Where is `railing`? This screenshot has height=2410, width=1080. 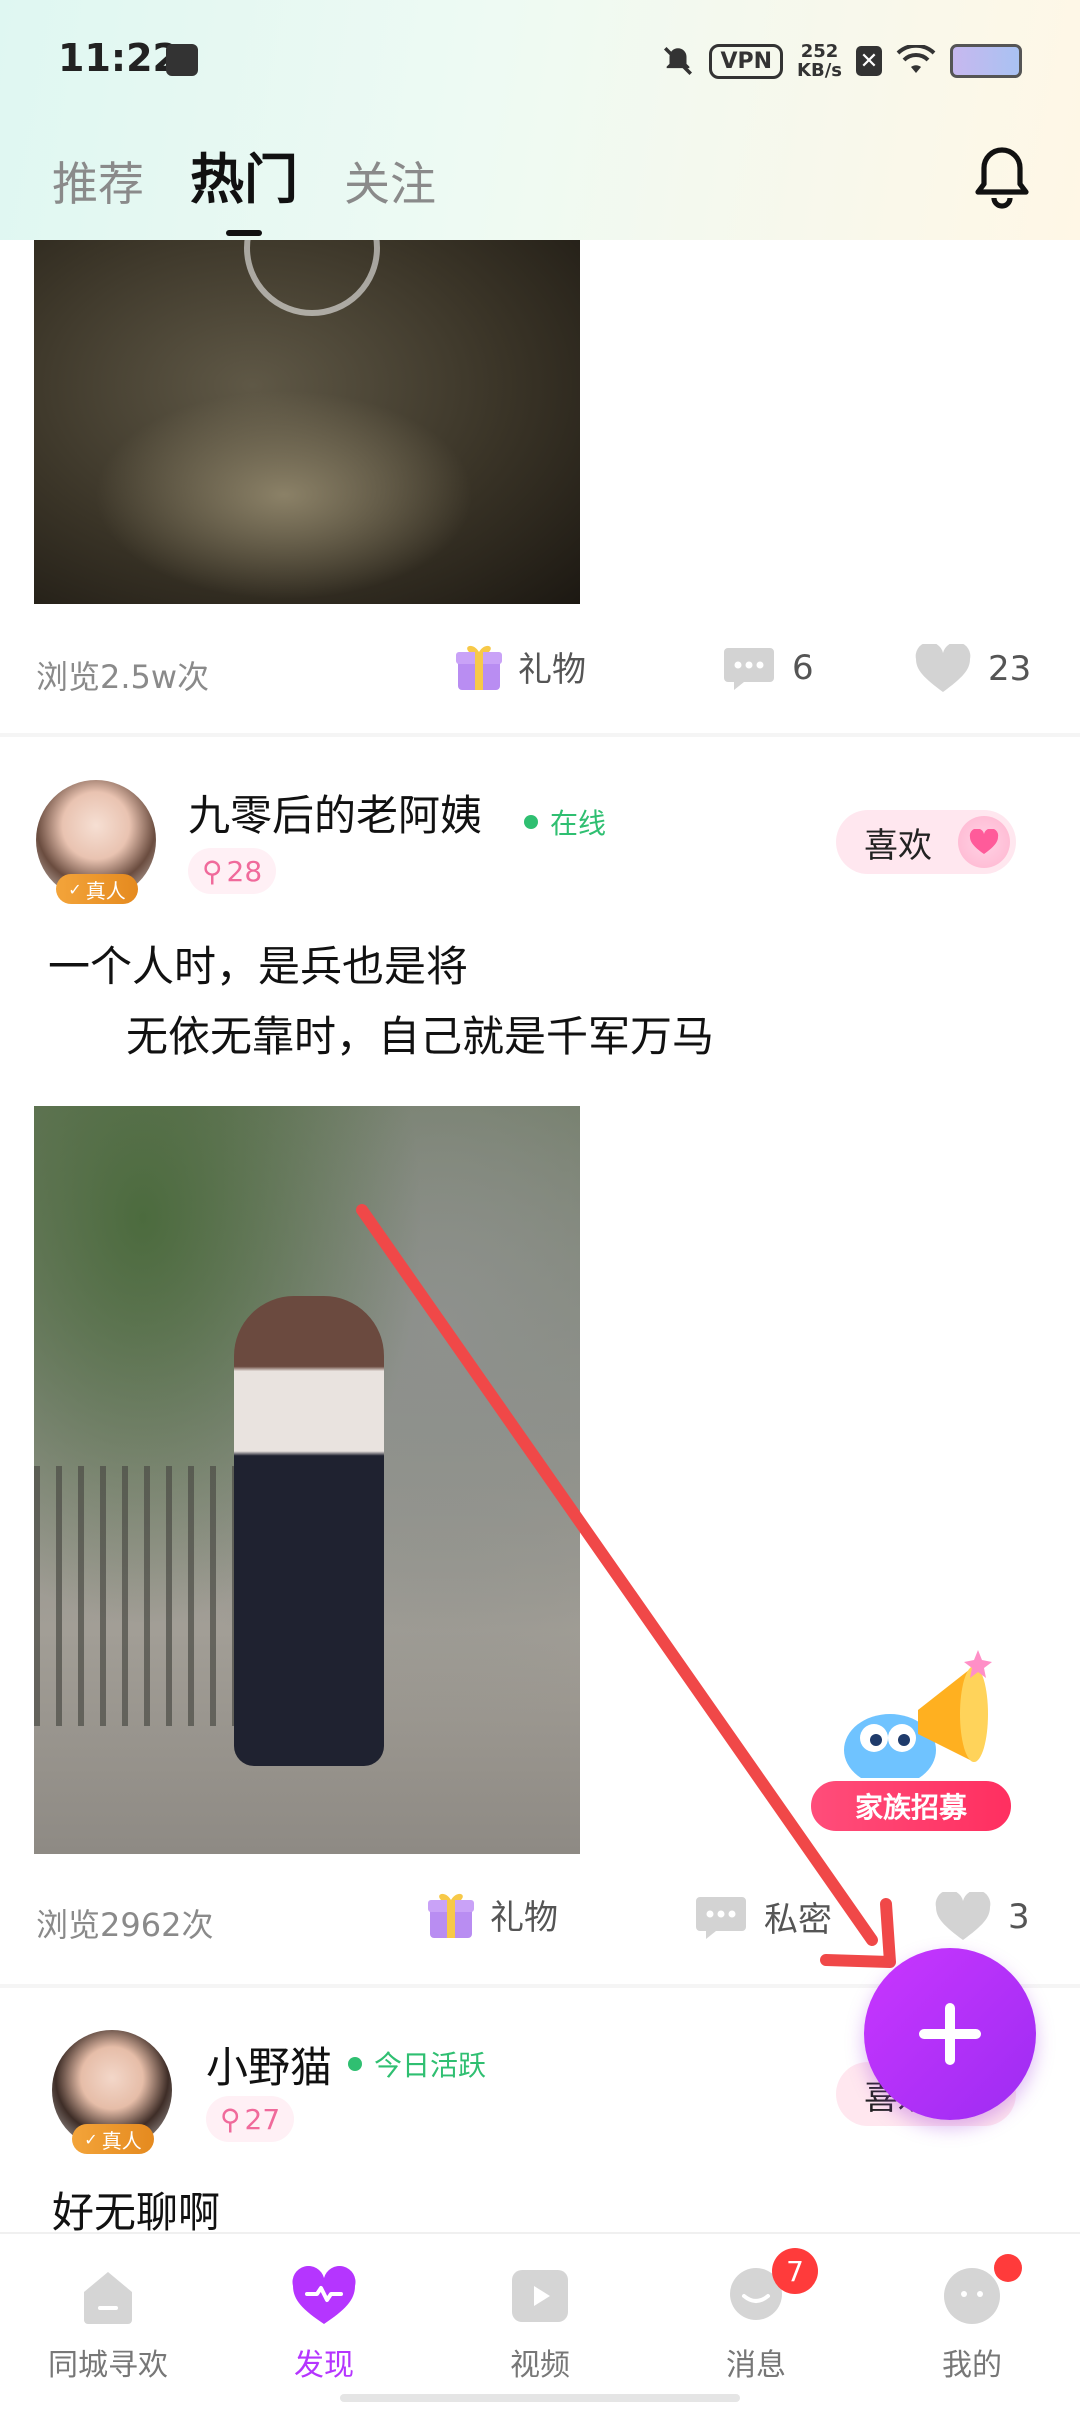 railing is located at coordinates (134, 1596).